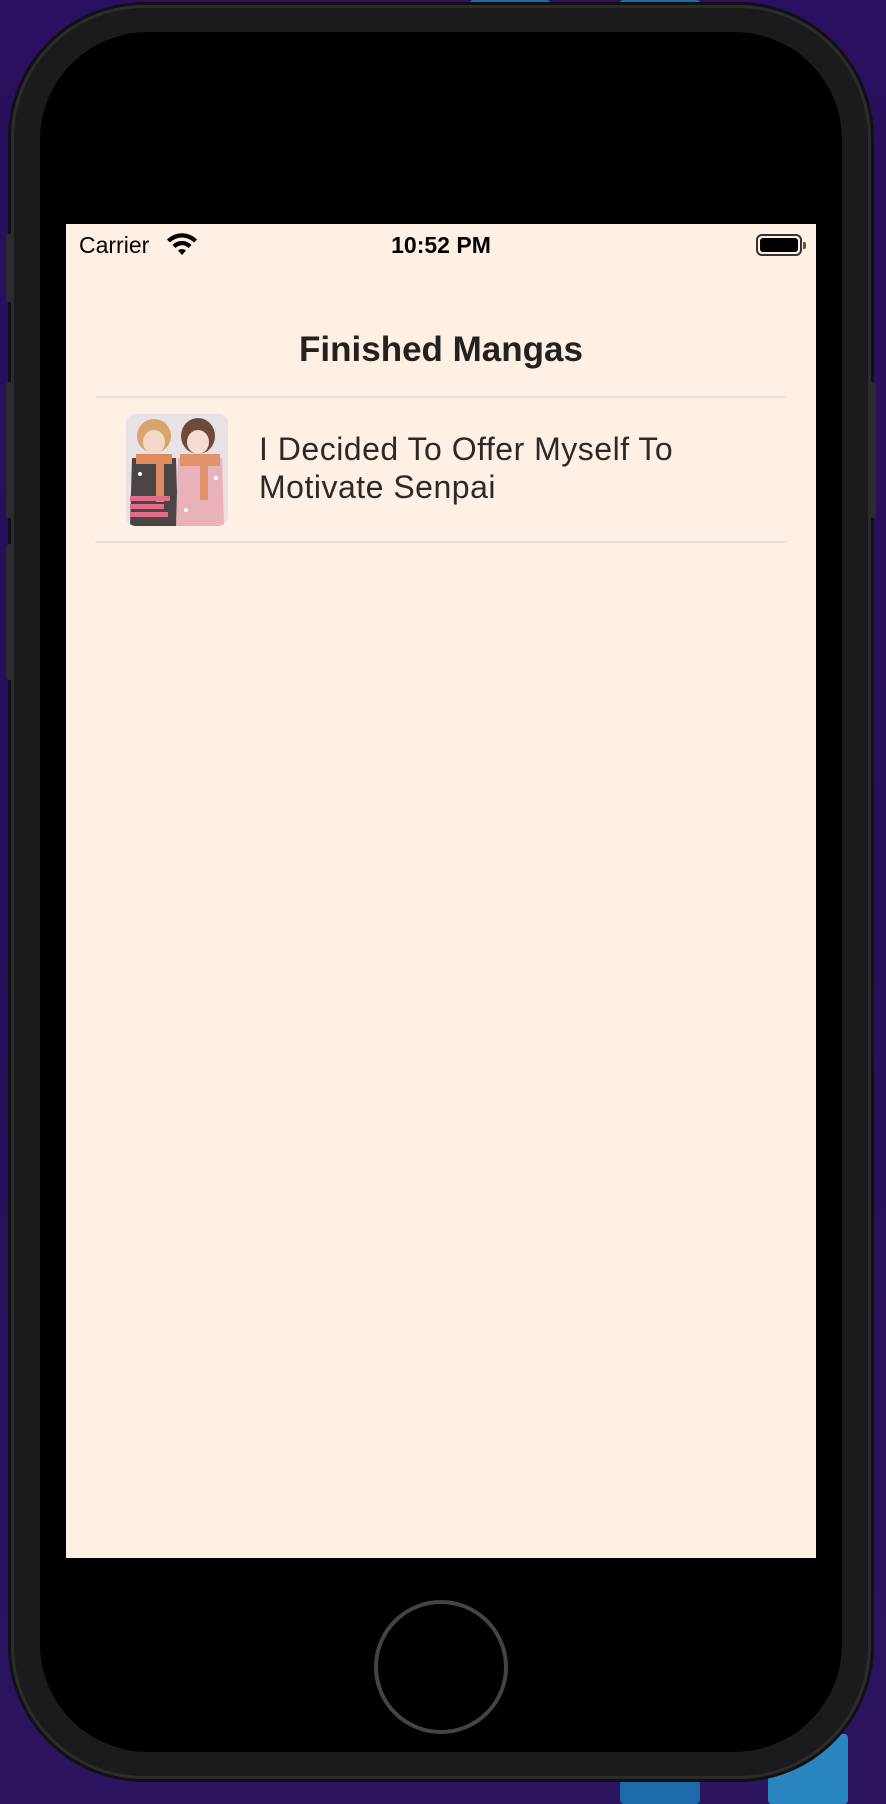  Describe the element at coordinates (10, 268) in the screenshot. I see `mute-switch` at that location.